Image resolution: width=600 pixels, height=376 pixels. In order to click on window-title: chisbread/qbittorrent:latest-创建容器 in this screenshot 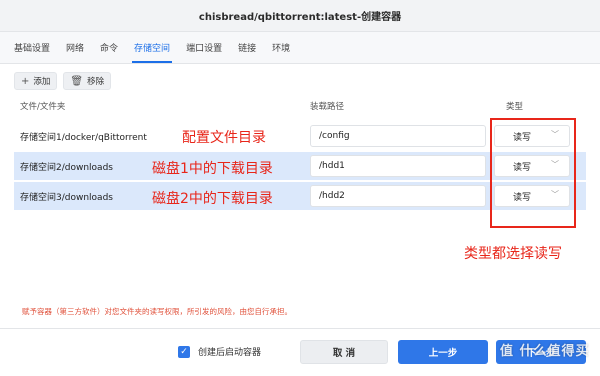, I will do `click(300, 17)`.